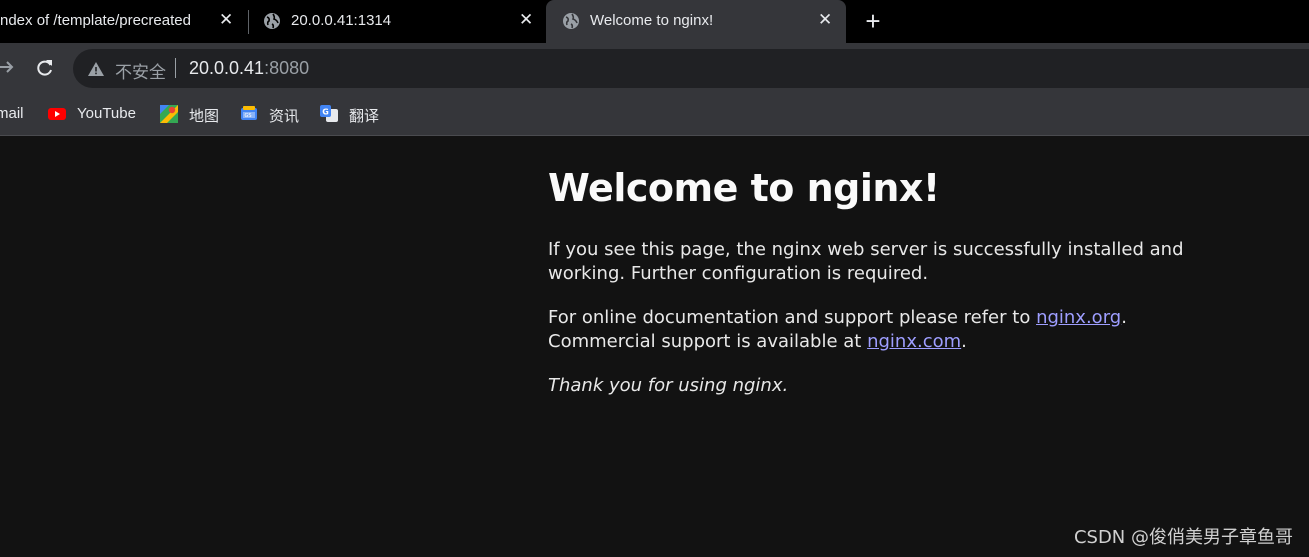  I want to click on csdn-watermark: CSDN @俊俏美男子章鱼哥, so click(1183, 537).